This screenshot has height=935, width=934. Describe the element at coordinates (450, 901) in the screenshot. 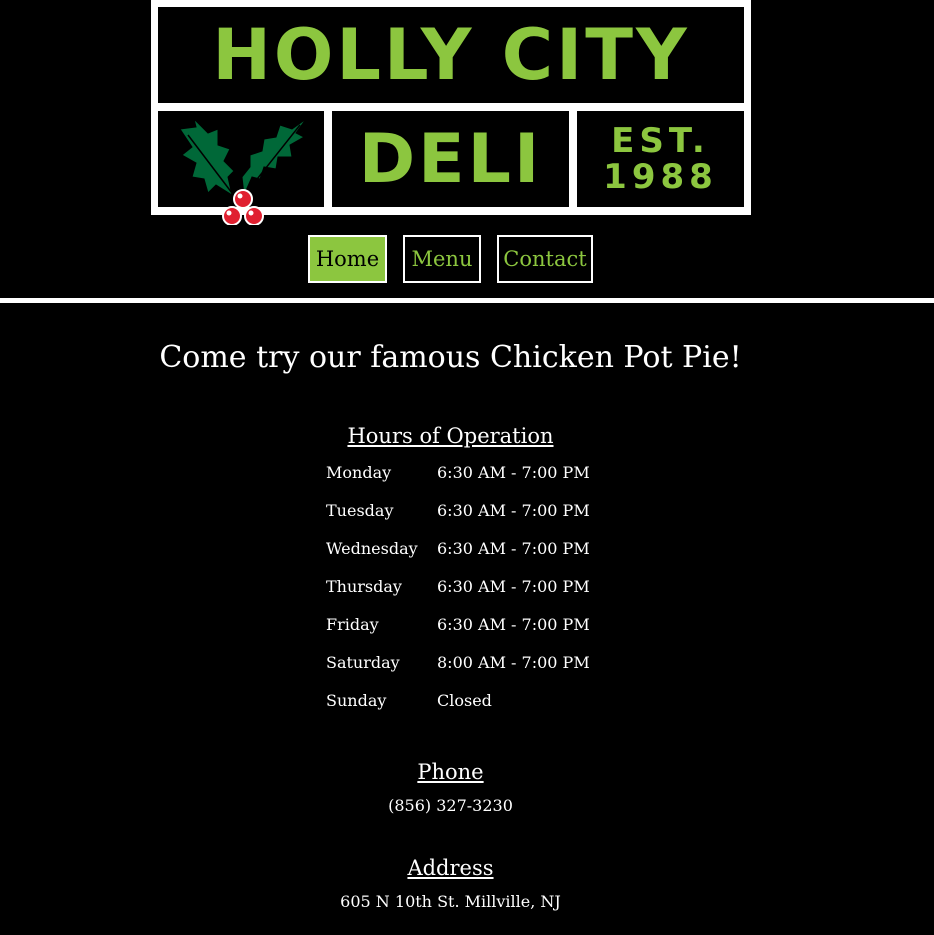

I see `address-text: 605 N 10th St. Millville, NJ` at that location.